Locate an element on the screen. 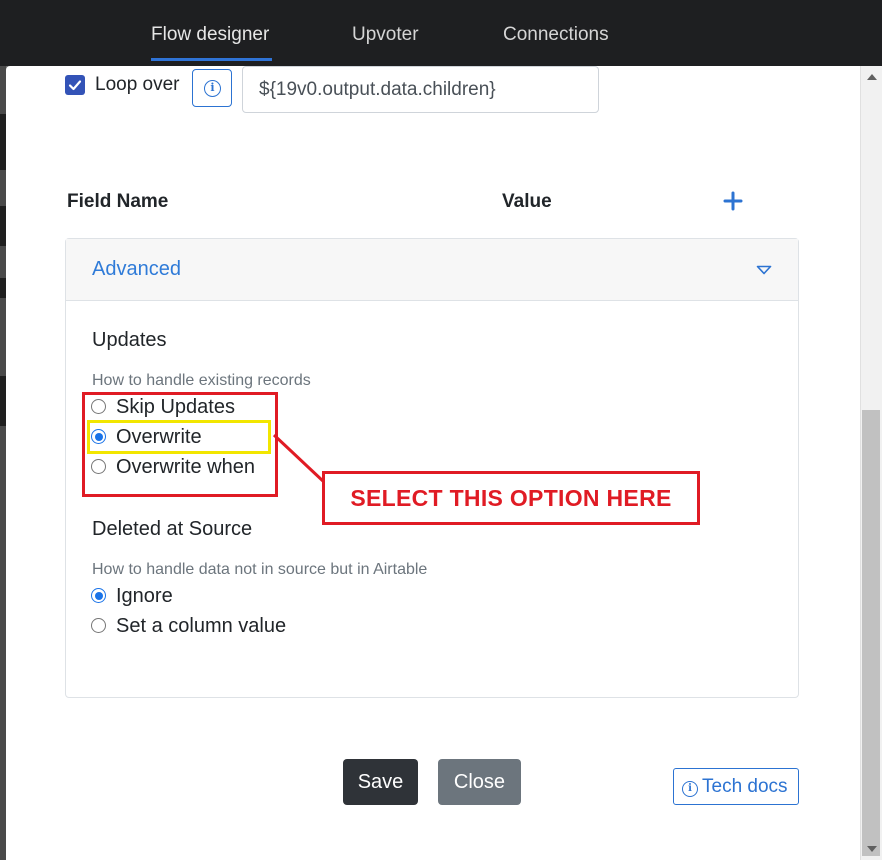 This screenshot has width=882, height=860. loop-info-button: i is located at coordinates (212, 88).